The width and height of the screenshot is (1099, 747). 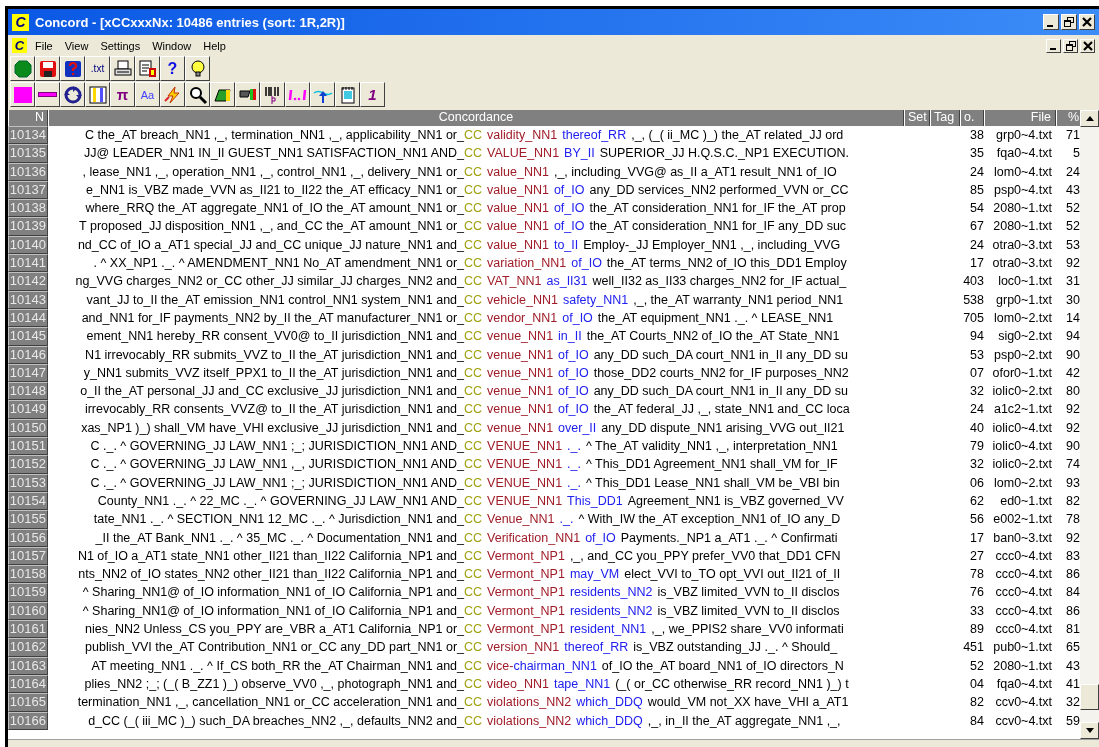 I want to click on search-icon, so click(x=197, y=94).